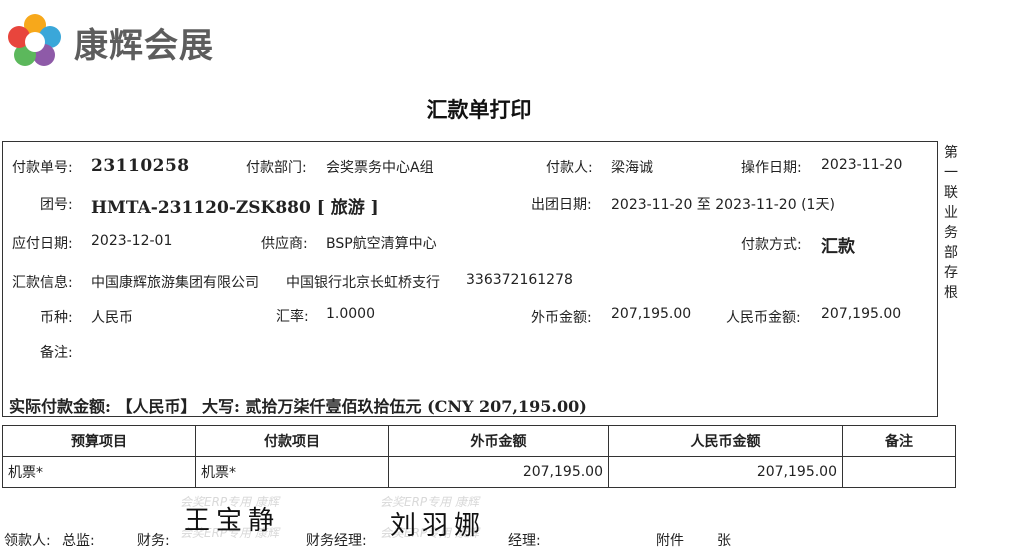  I want to click on department-label: 付款部门:, so click(276, 168).